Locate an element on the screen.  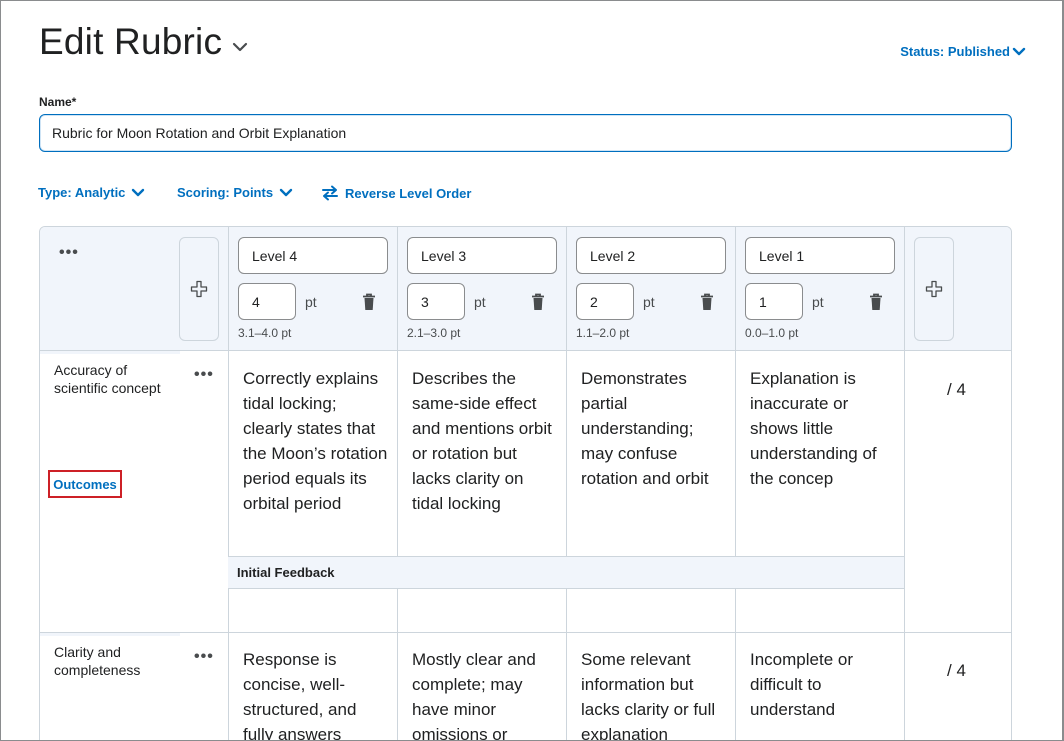
level-name-field: Level 2 is located at coordinates (651, 255).